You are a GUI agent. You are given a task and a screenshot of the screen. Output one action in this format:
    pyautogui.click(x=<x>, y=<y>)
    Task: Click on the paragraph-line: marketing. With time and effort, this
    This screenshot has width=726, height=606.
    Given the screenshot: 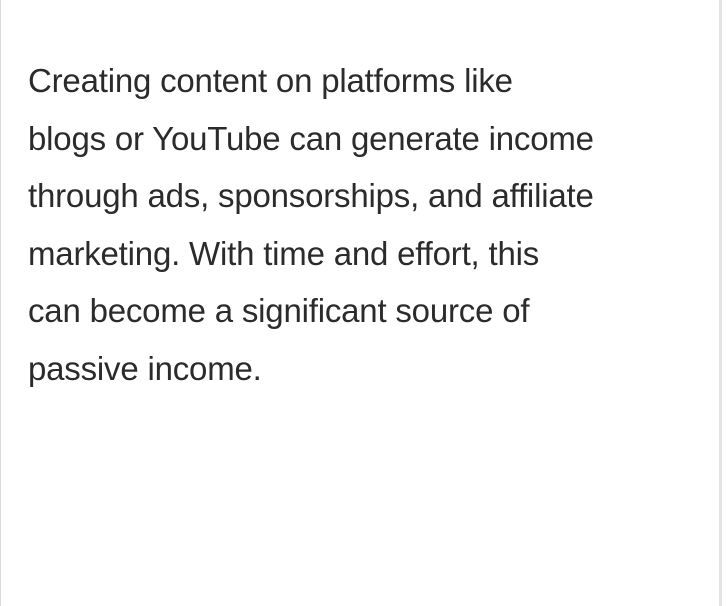 What is the action you would take?
    pyautogui.click(x=284, y=253)
    